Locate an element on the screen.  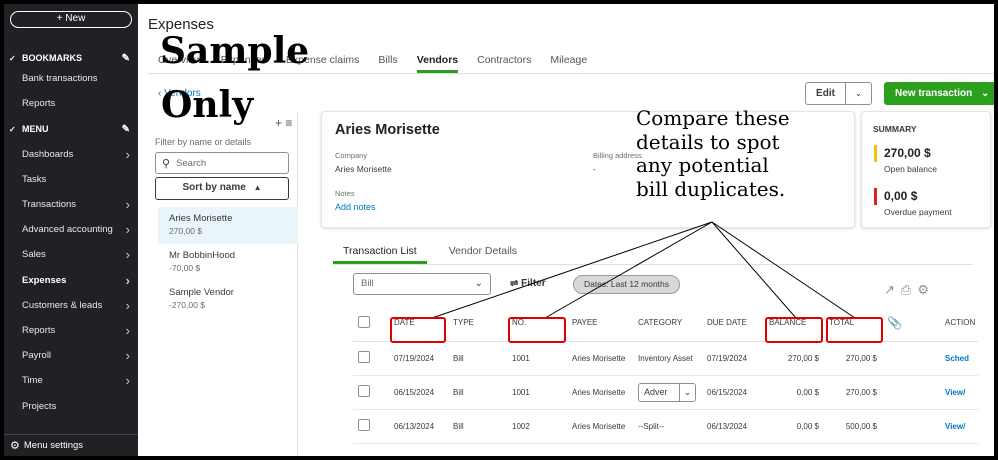
watermark-line-2: Only is located at coordinates (207, 105).